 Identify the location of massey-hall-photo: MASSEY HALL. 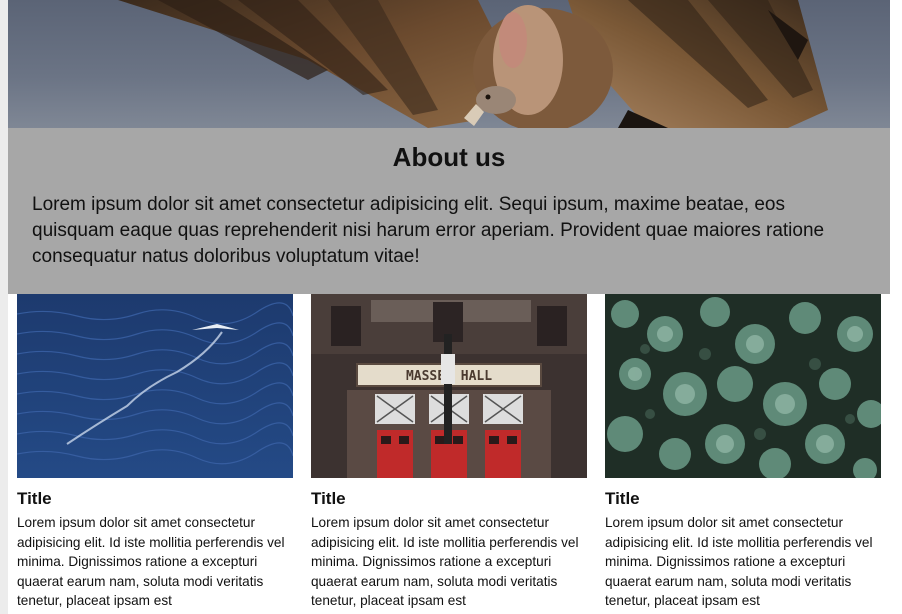
(449, 386).